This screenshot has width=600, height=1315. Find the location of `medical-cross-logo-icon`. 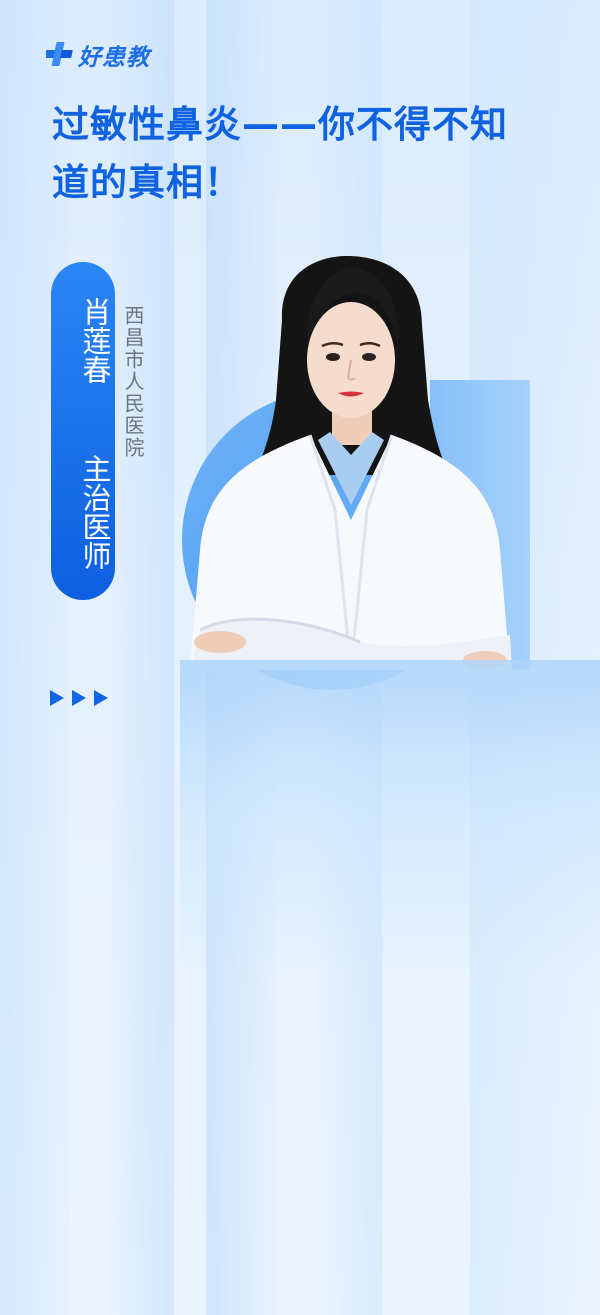

medical-cross-logo-icon is located at coordinates (59, 54).